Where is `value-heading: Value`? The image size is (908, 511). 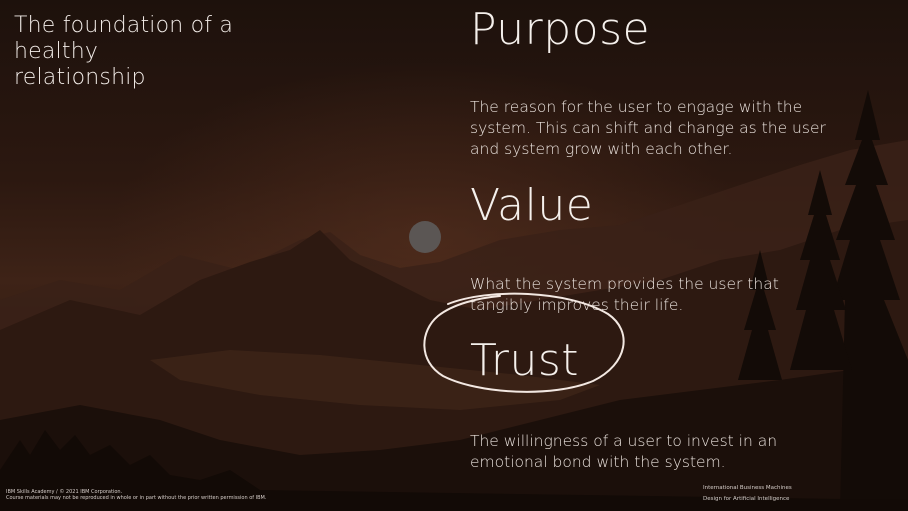 value-heading: Value is located at coordinates (532, 205).